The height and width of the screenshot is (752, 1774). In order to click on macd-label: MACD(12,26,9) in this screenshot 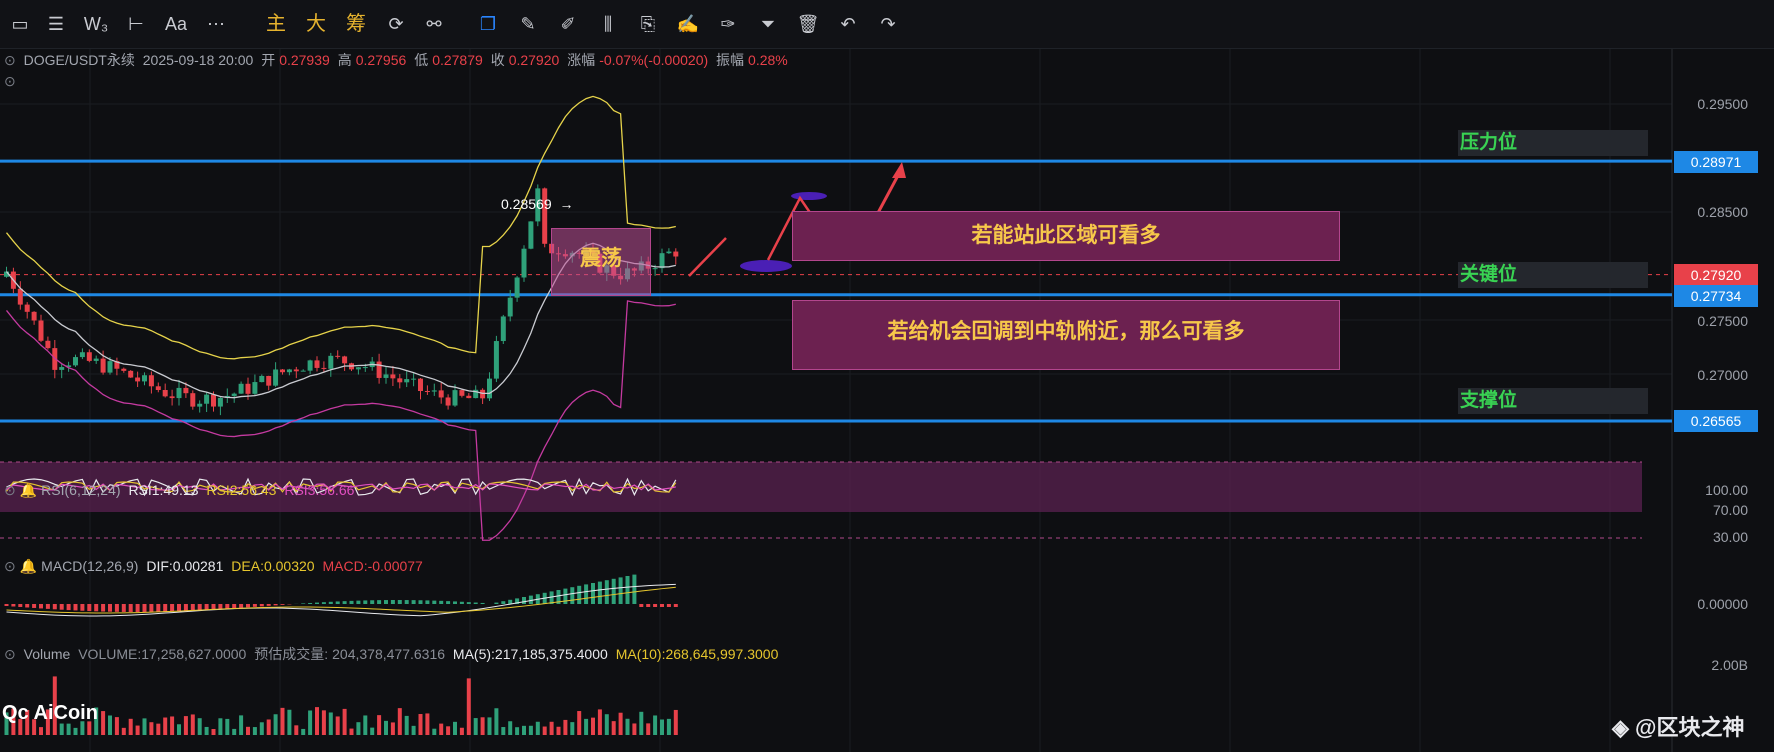, I will do `click(89, 566)`.